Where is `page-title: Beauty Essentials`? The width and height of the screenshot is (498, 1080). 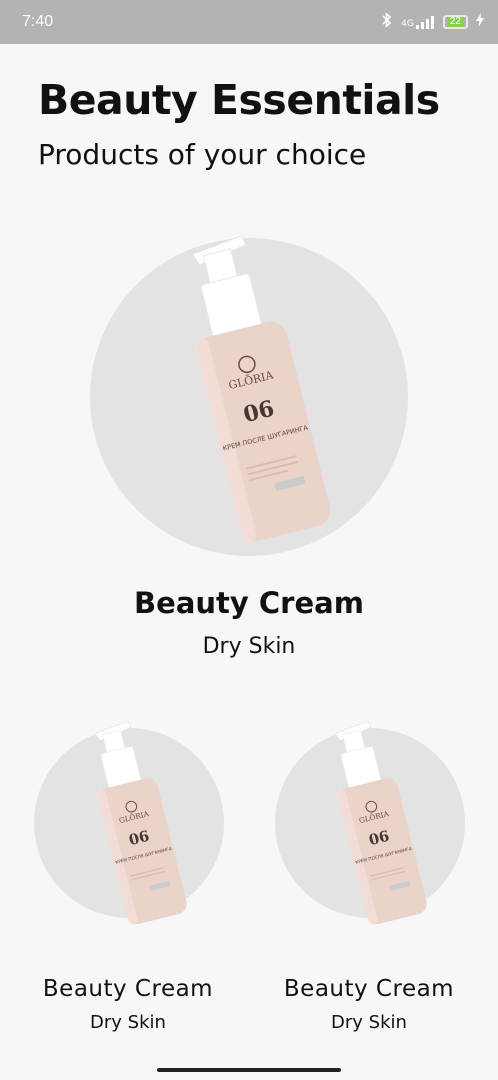 page-title: Beauty Essentials is located at coordinates (239, 100).